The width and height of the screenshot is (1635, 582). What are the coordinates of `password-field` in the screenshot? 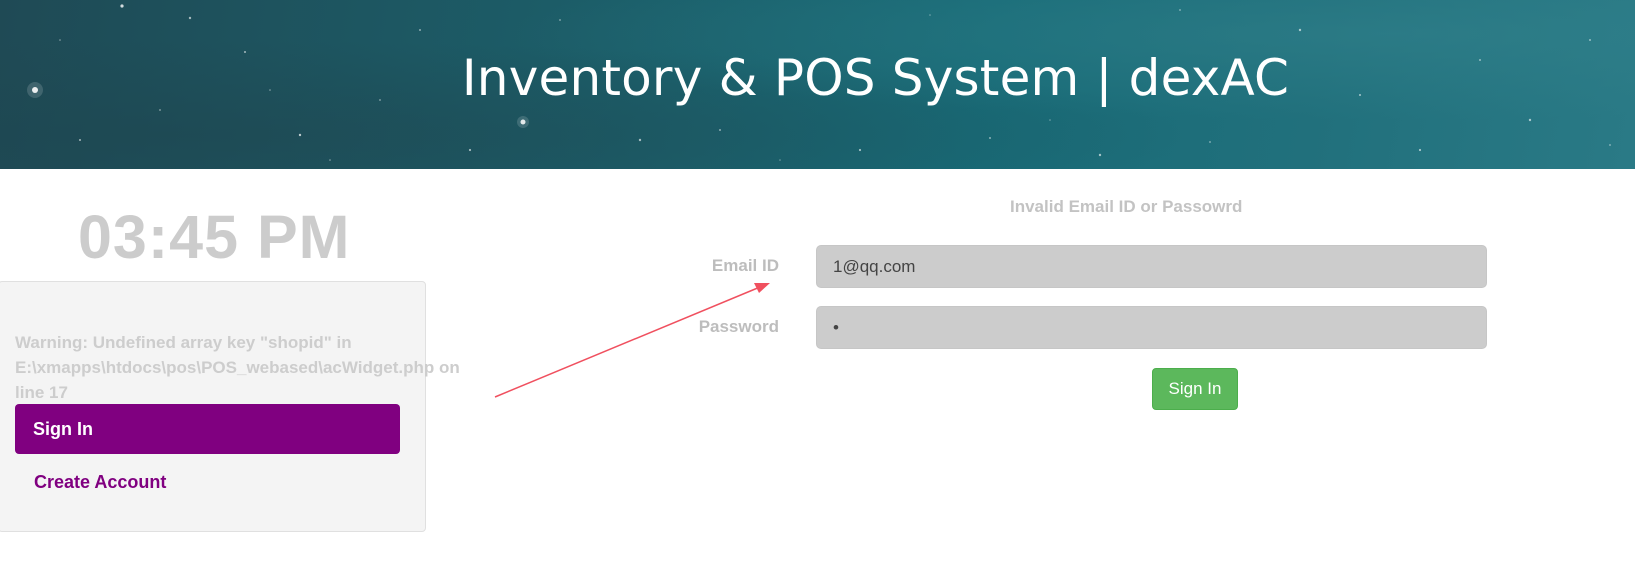 It's located at (1151, 327).